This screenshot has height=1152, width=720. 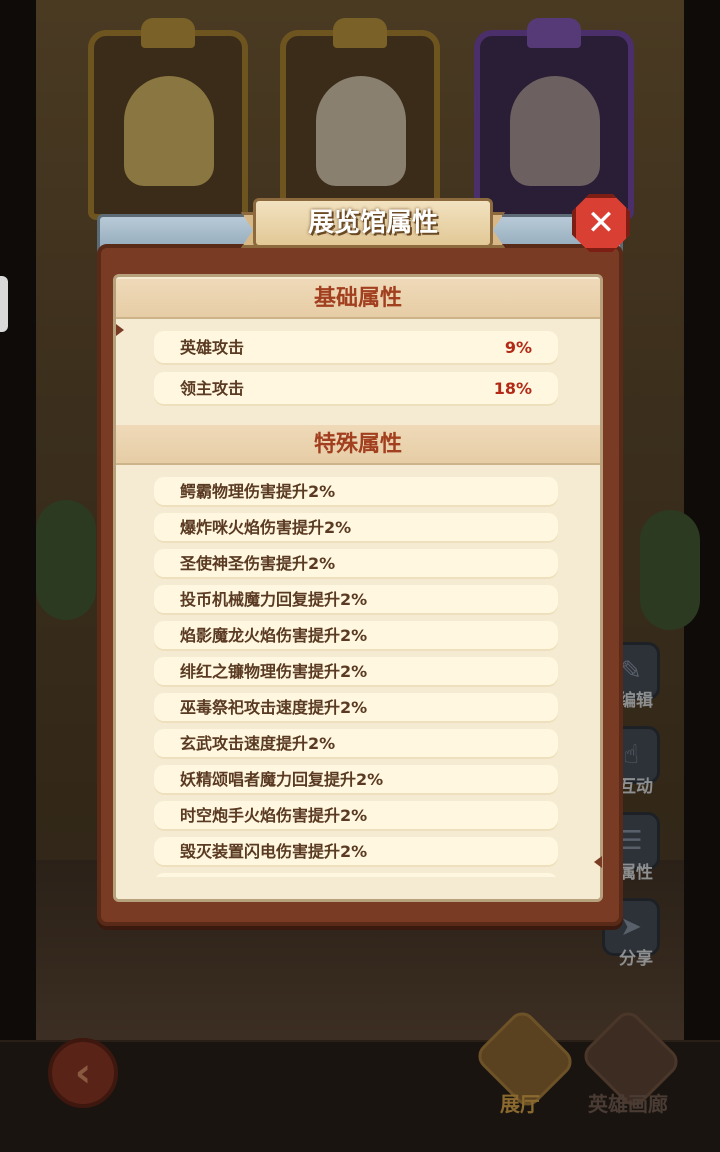 What do you see at coordinates (636, 959) in the screenshot?
I see `share-label: 分享` at bounding box center [636, 959].